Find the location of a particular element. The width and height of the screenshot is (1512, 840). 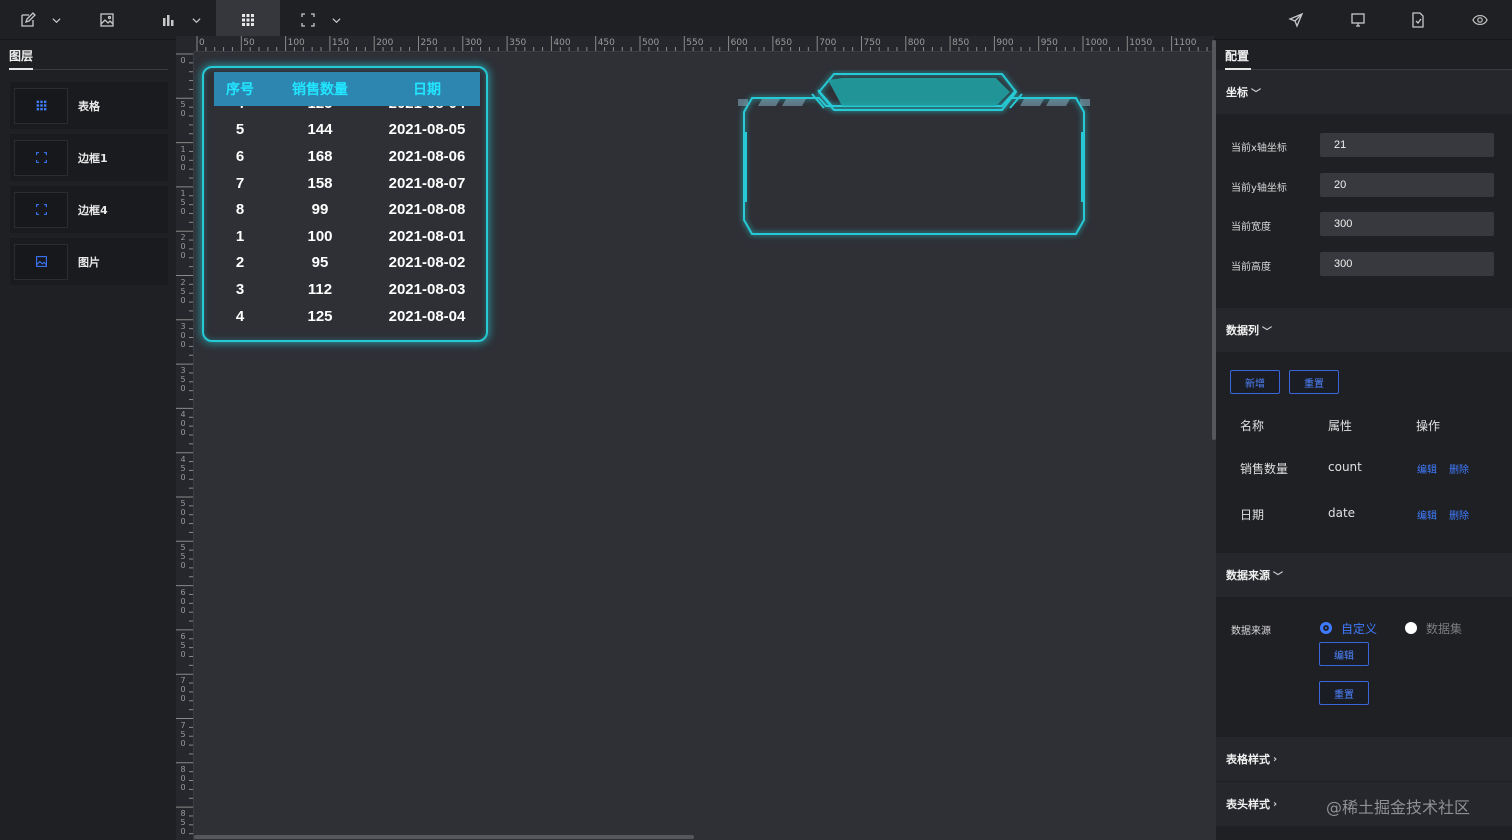

table-row: 4 125 2021-08-04 is located at coordinates (347, 316).